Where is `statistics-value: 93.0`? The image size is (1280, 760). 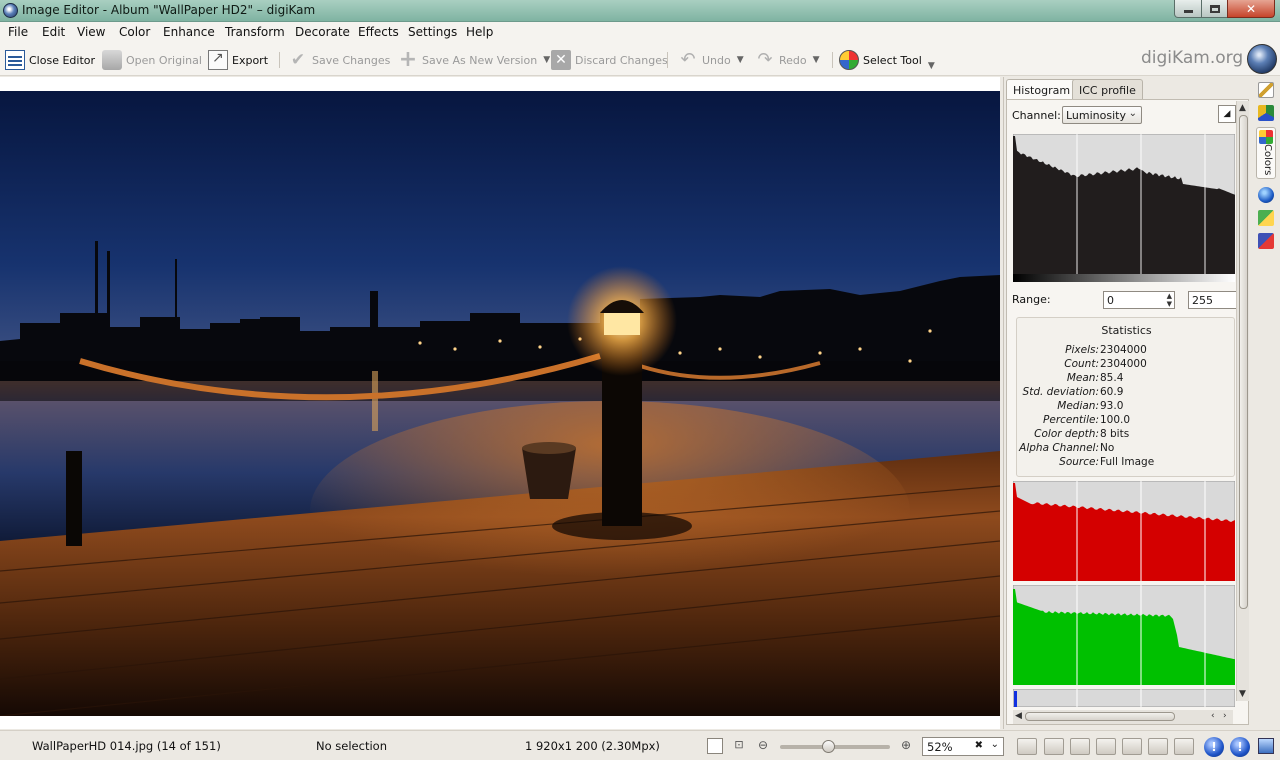 statistics-value: 93.0 is located at coordinates (1112, 406).